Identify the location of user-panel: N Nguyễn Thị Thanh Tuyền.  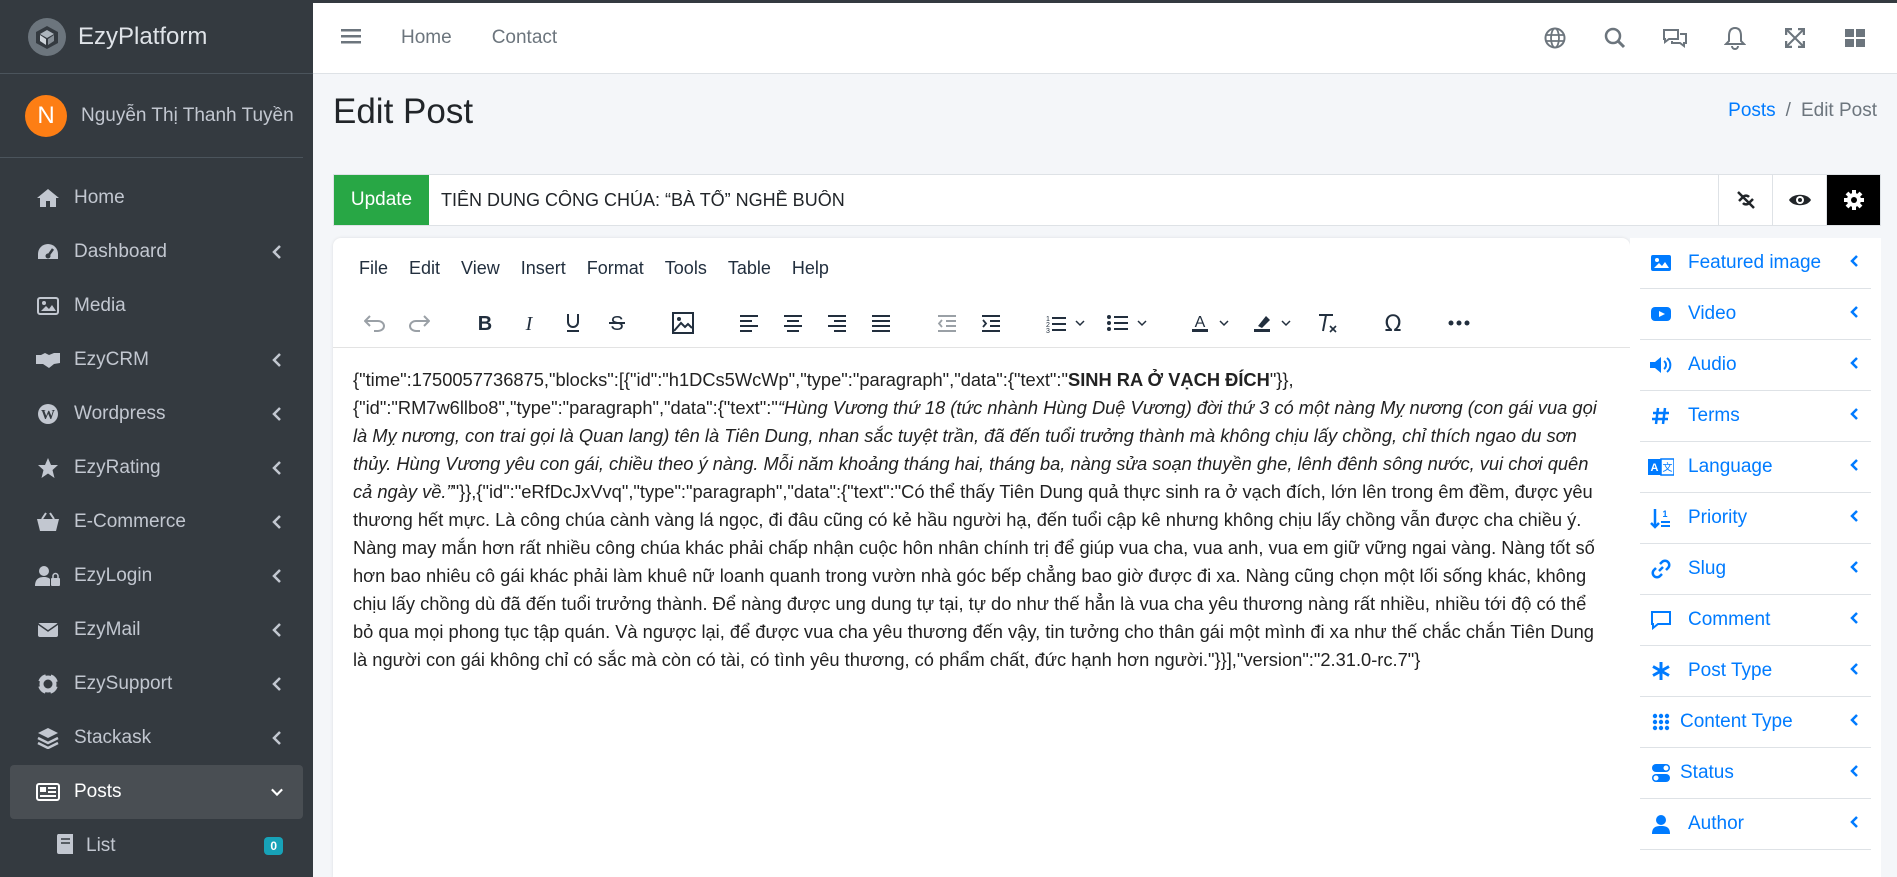
(151, 116).